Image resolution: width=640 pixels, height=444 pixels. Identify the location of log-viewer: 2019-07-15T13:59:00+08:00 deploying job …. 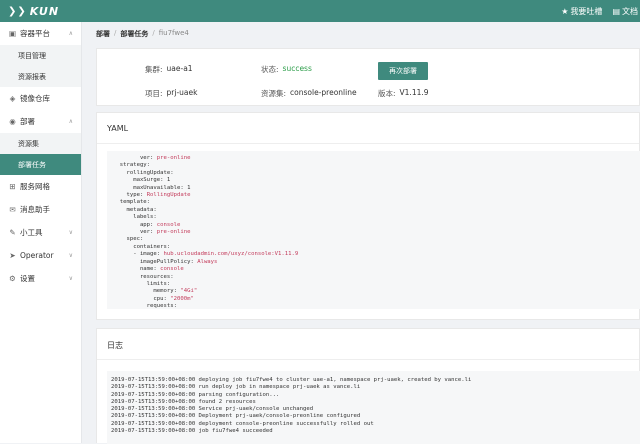
(373, 407).